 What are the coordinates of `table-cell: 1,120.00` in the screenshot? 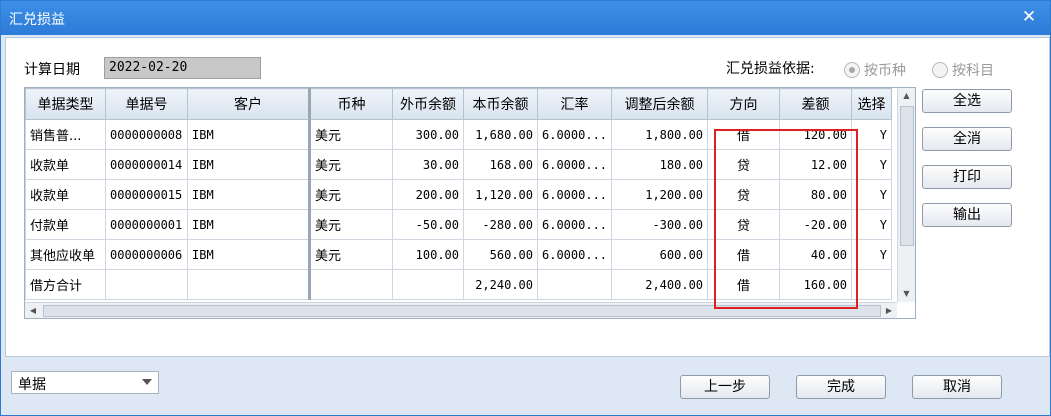 It's located at (500, 194).